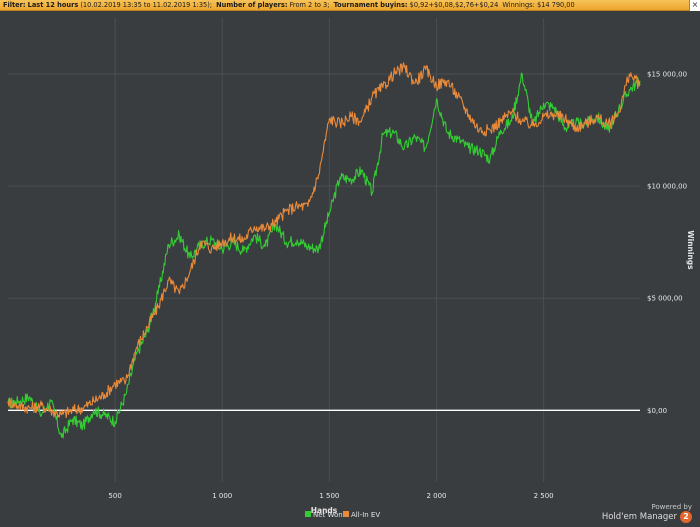 The image size is (700, 527). What do you see at coordinates (370, 5) in the screenshot?
I see `filter-key-buyins: Tournament buyins:` at bounding box center [370, 5].